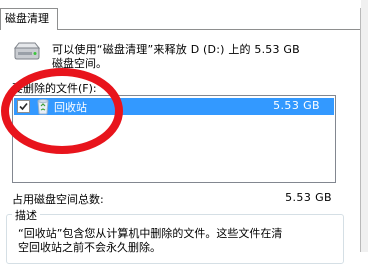  What do you see at coordinates (184, 15) in the screenshot?
I see `tab-strip: 磁盘清理` at bounding box center [184, 15].